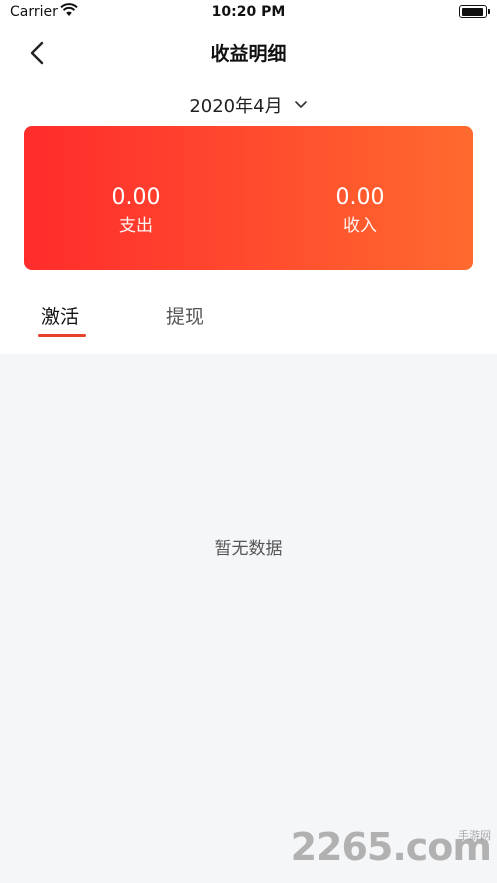 The width and height of the screenshot is (497, 883). Describe the element at coordinates (136, 211) in the screenshot. I see `expense-stat: 0.00 支出` at that location.